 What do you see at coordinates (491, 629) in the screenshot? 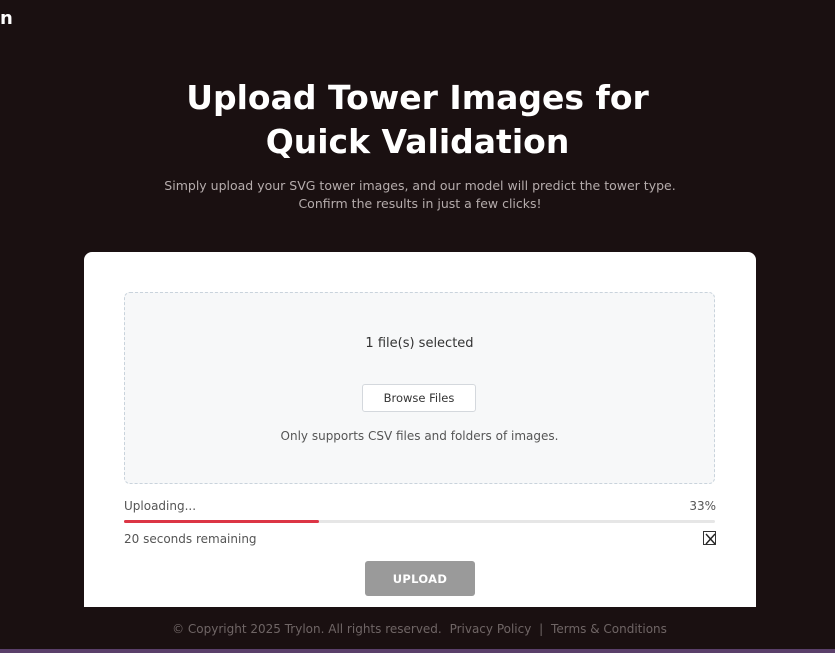
I see `privacy-policy-link: Privacy Policy` at bounding box center [491, 629].